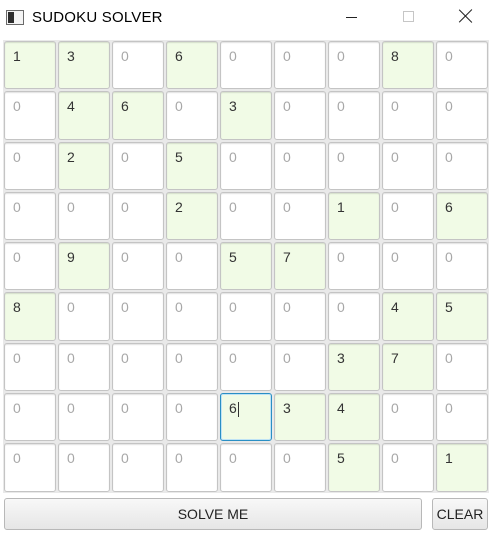 The image size is (492, 535). What do you see at coordinates (352, 17) in the screenshot?
I see `minimize-button` at bounding box center [352, 17].